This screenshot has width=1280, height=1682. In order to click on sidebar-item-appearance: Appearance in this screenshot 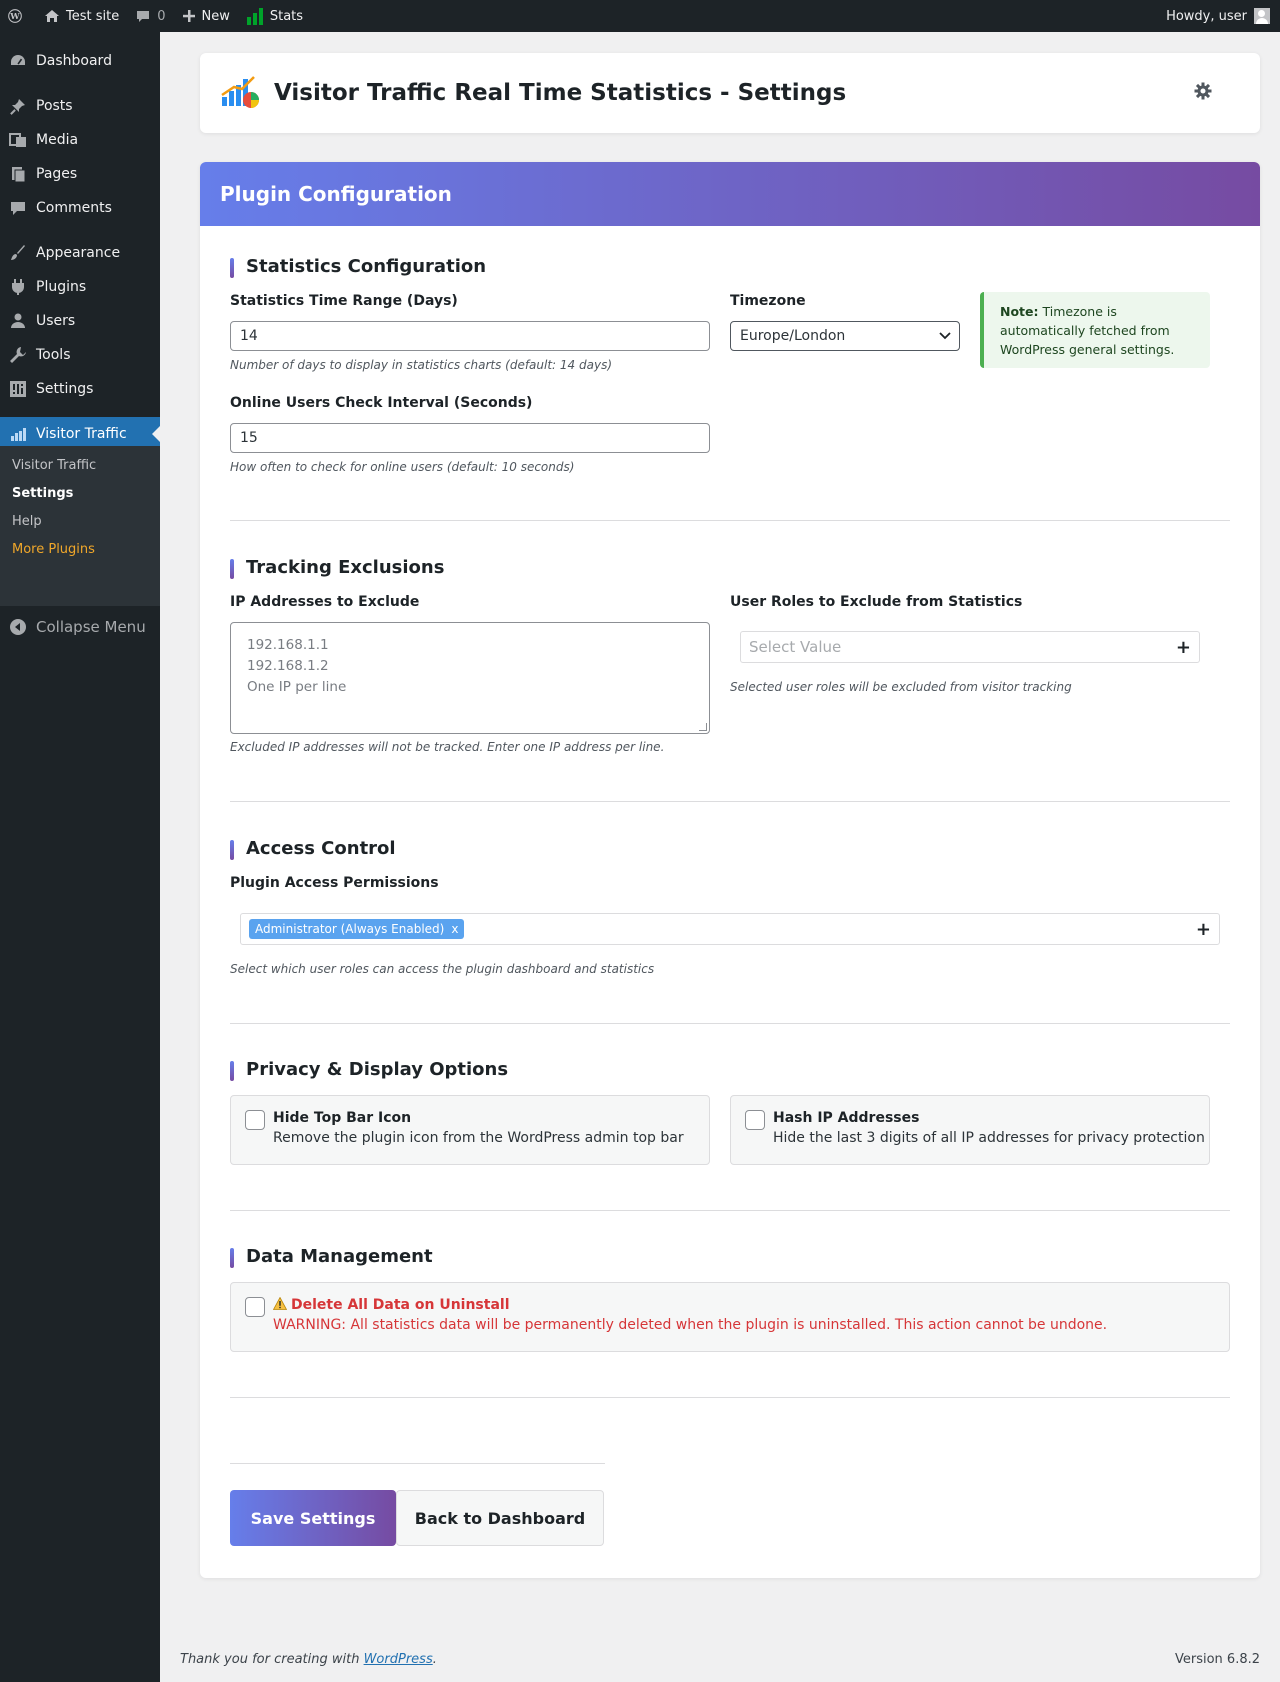, I will do `click(80, 253)`.